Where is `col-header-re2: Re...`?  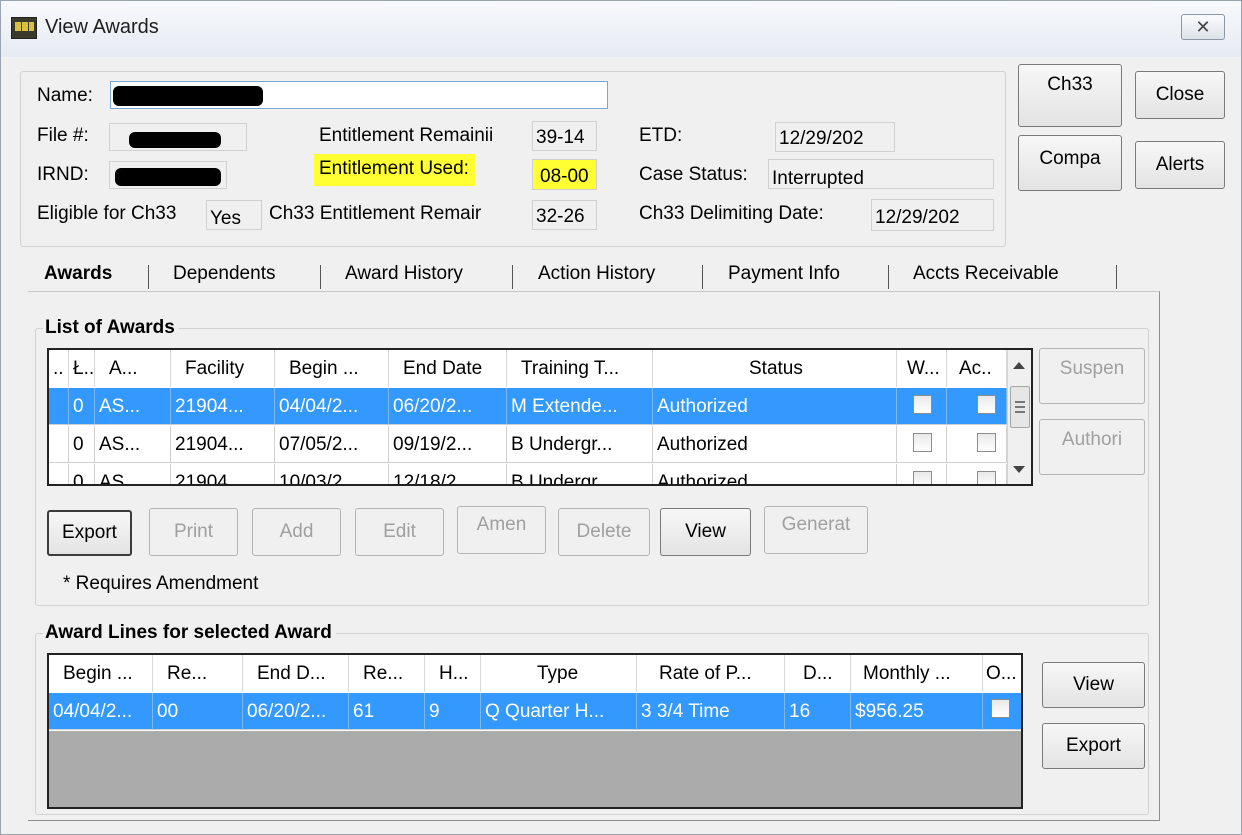 col-header-re2: Re... is located at coordinates (387, 673).